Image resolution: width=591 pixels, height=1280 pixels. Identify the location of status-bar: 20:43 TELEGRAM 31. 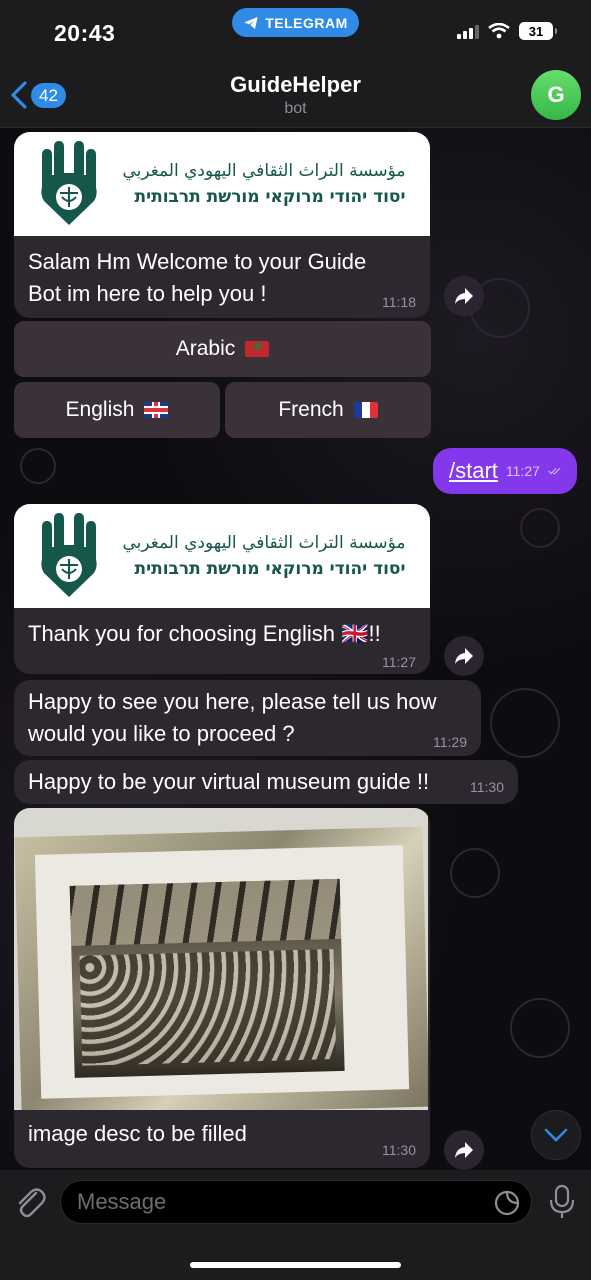
(295, 31).